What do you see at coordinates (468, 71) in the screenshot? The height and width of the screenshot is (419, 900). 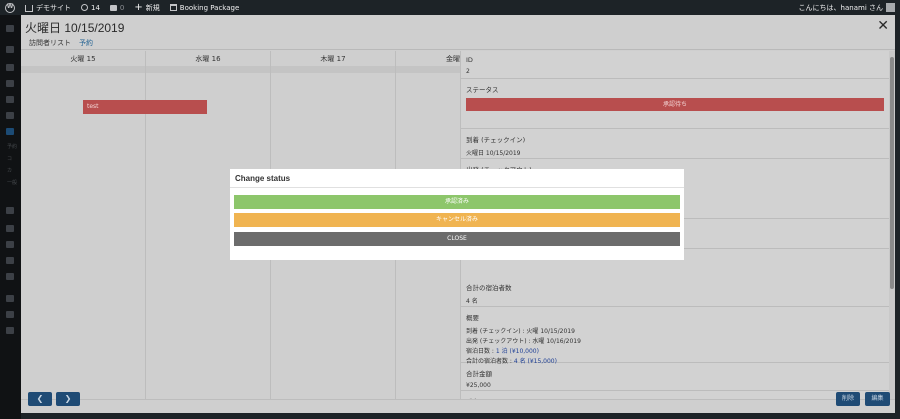 I see `field-value: 2` at bounding box center [468, 71].